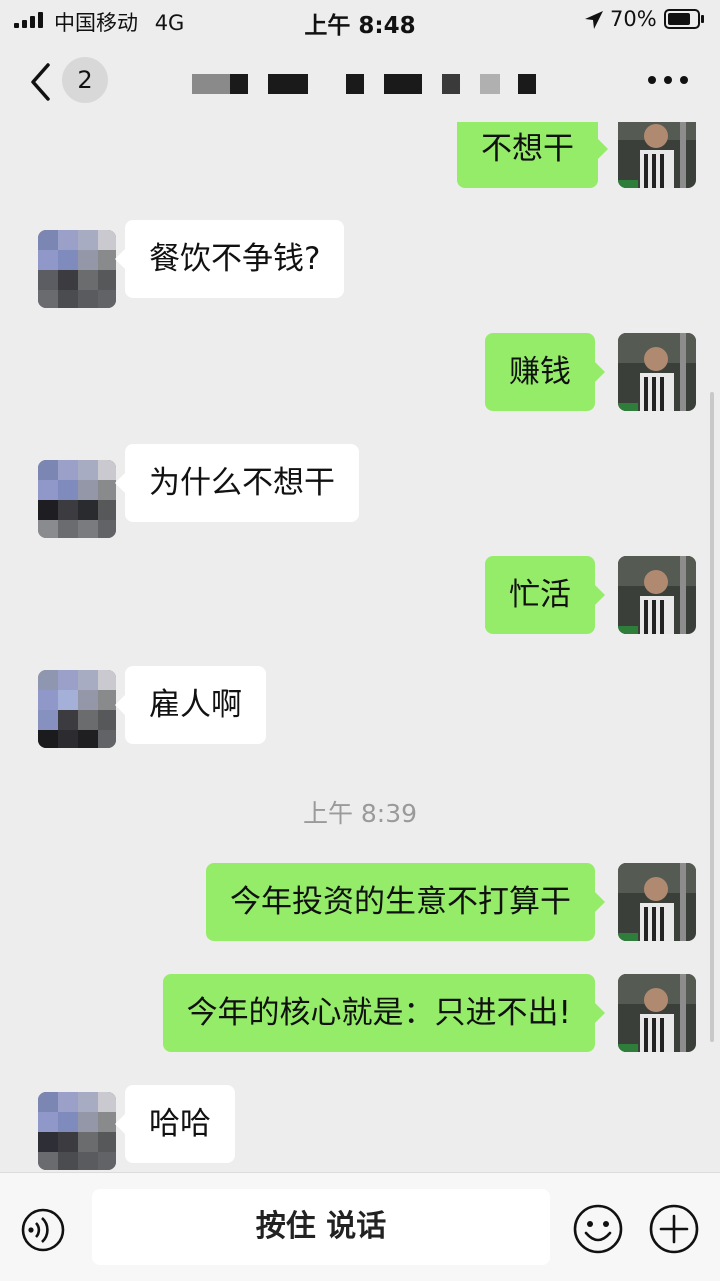  Describe the element at coordinates (684, 19) in the screenshot. I see `battery-icon` at that location.